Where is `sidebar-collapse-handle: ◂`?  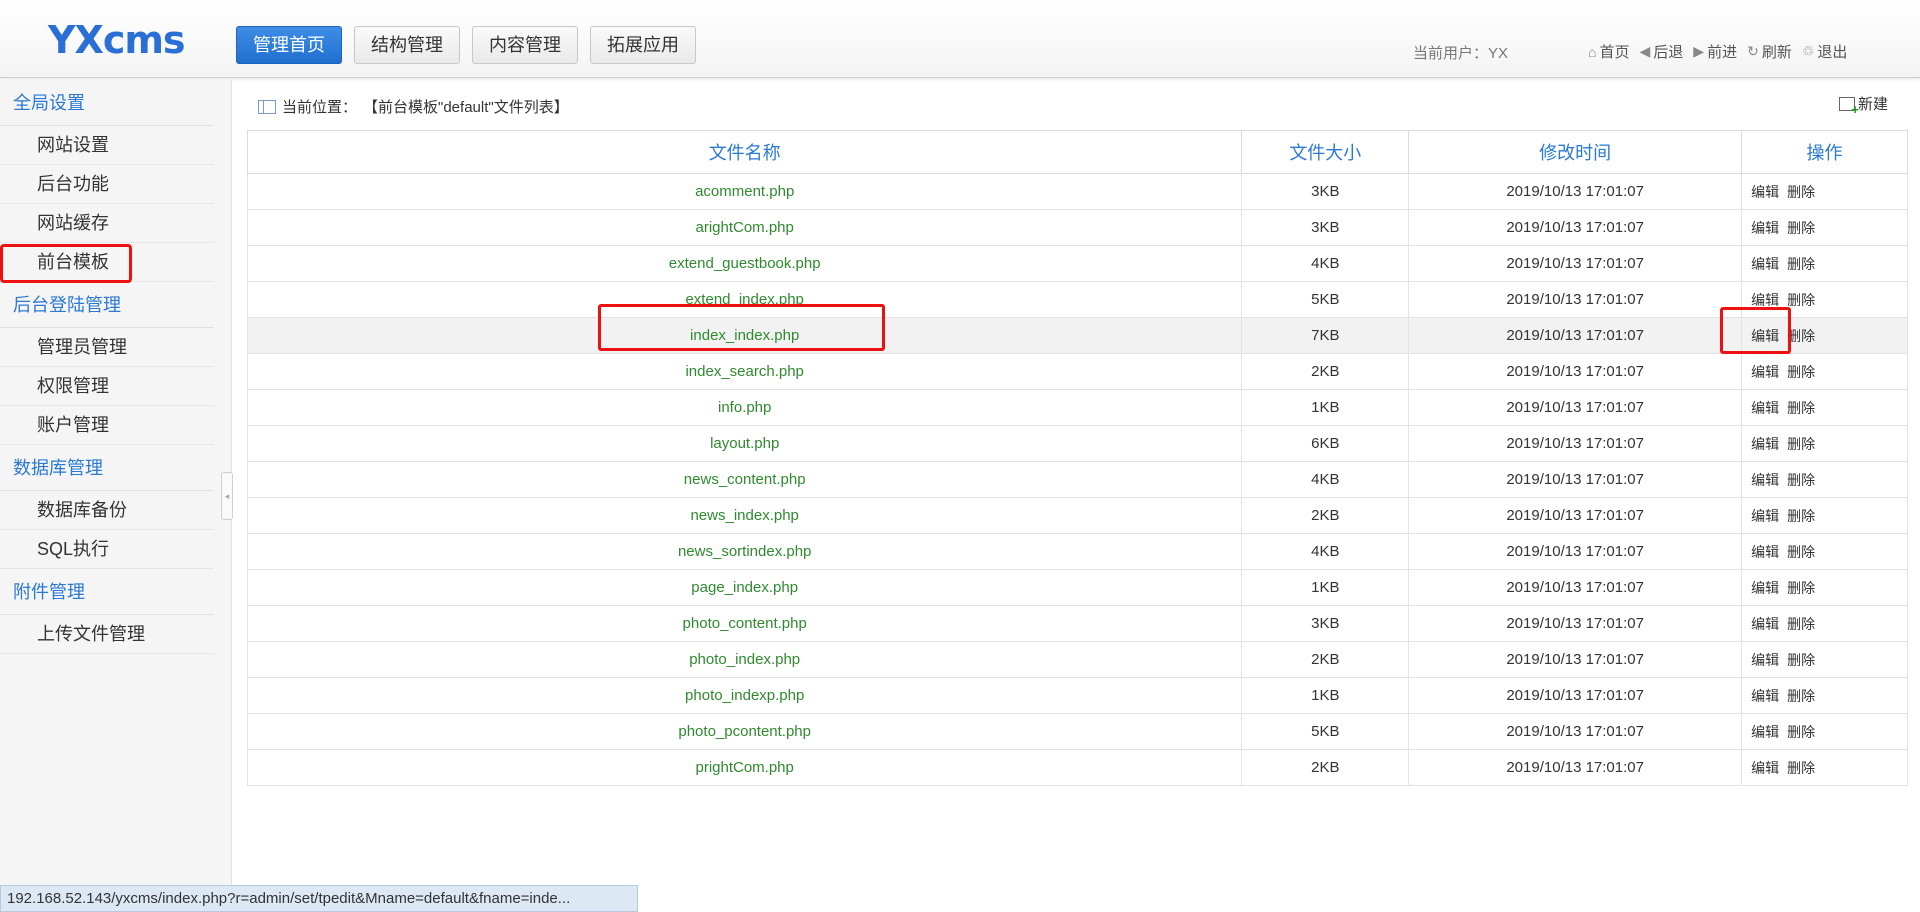 sidebar-collapse-handle: ◂ is located at coordinates (227, 496).